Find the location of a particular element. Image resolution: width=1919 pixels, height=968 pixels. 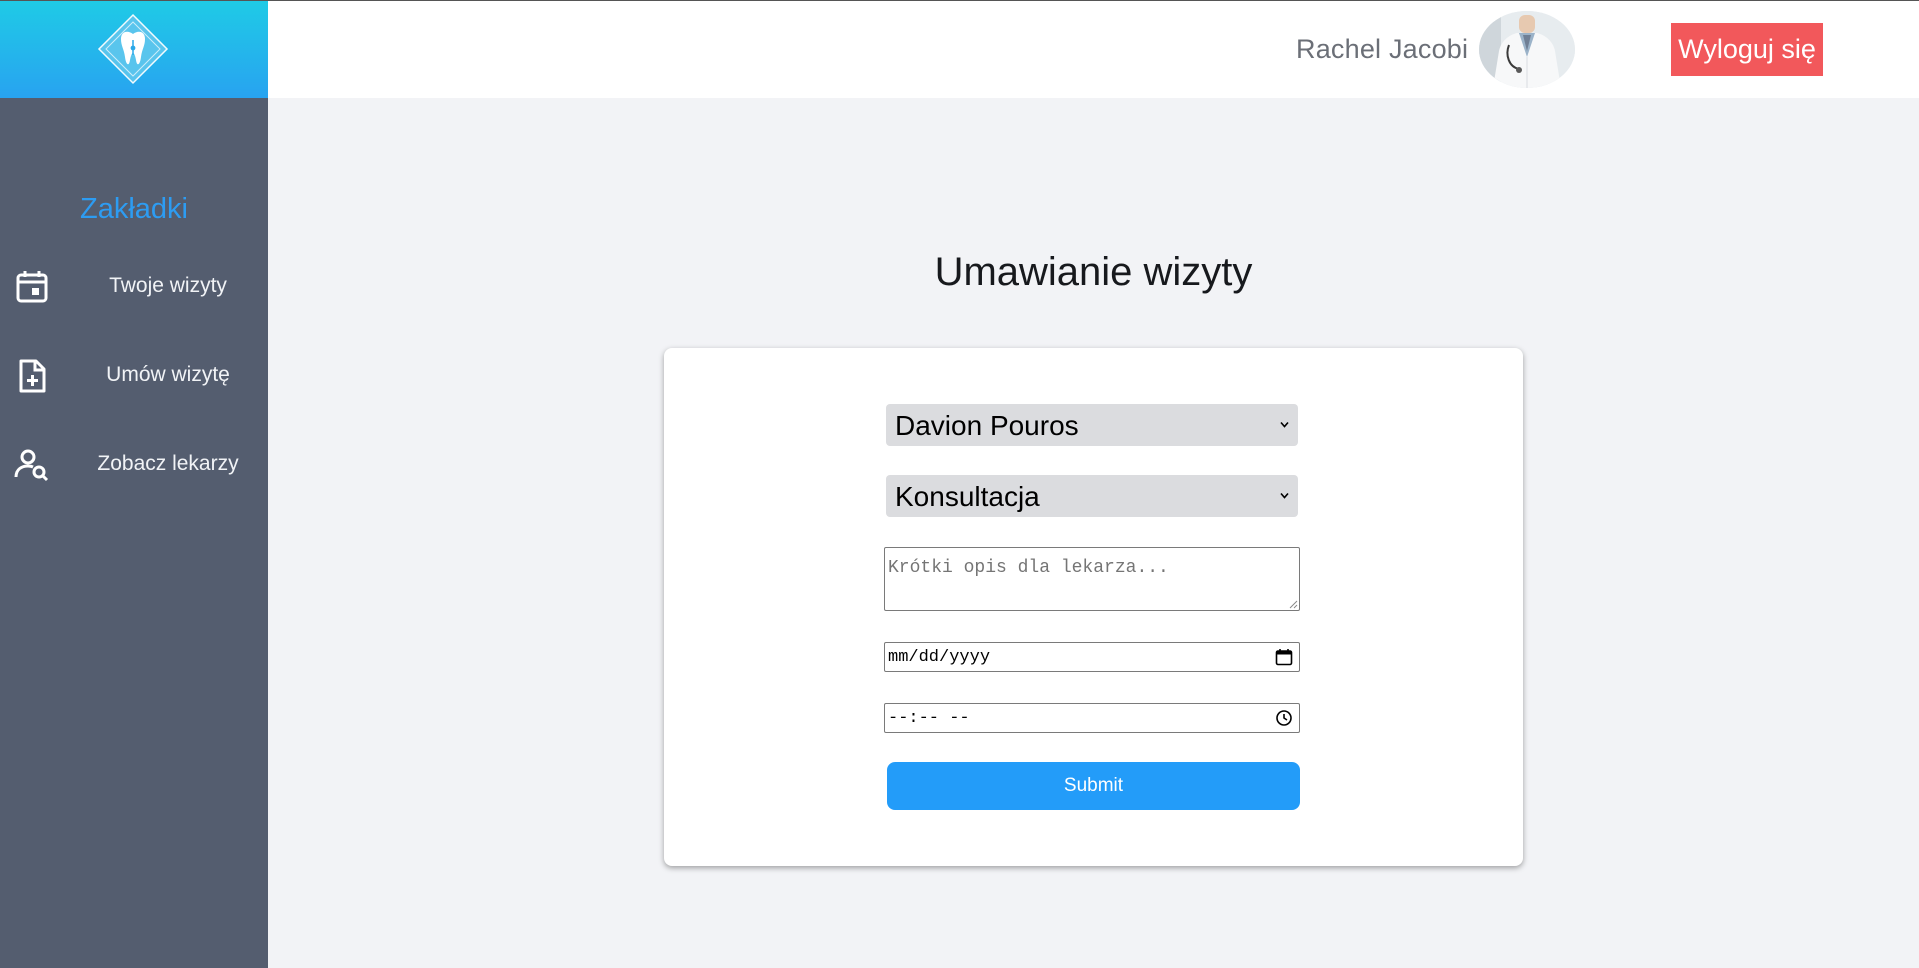

top-border is located at coordinates (959, 0).